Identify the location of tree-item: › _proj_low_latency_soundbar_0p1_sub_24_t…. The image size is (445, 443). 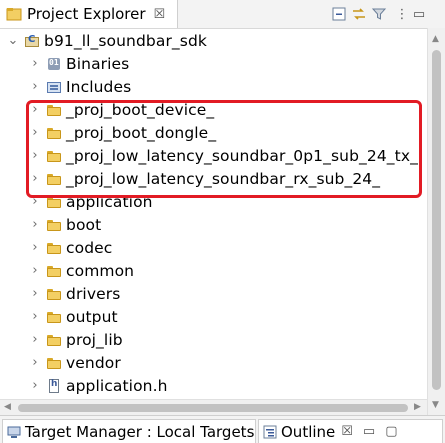
(223, 155).